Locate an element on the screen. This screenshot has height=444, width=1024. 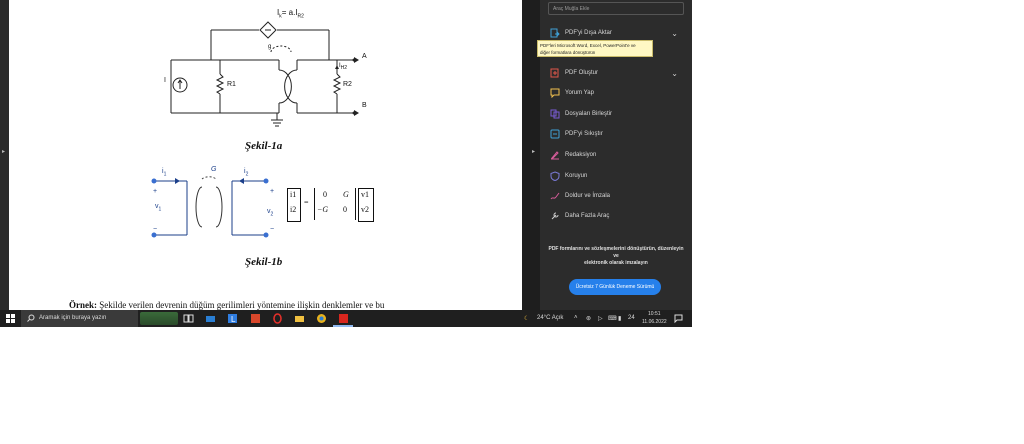
clock-time: 10:51 is located at coordinates (654, 314).